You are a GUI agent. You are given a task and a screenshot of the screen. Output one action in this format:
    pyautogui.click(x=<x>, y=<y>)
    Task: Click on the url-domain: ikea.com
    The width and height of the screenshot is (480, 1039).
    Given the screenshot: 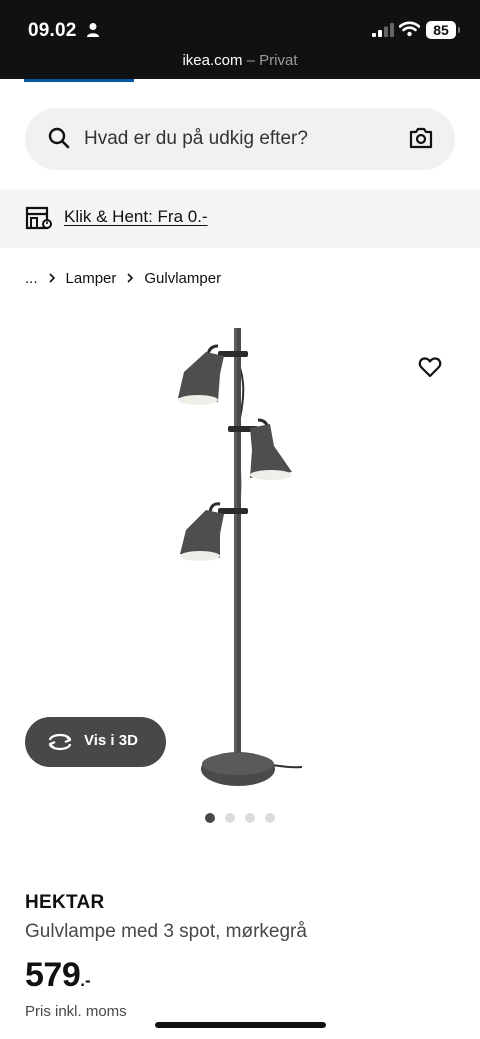 What is the action you would take?
    pyautogui.click(x=212, y=60)
    